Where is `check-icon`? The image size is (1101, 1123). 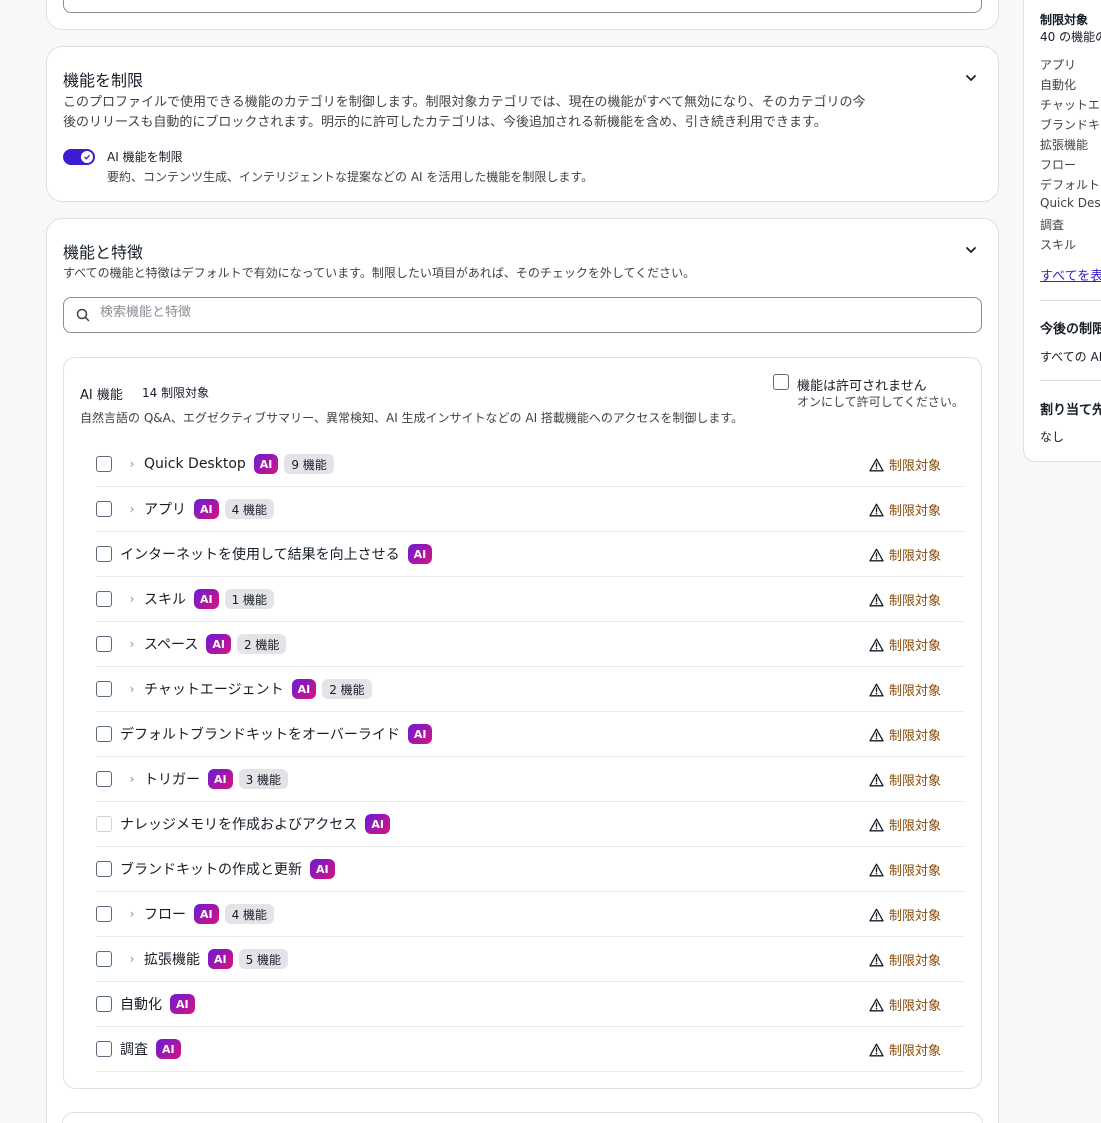 check-icon is located at coordinates (87, 157).